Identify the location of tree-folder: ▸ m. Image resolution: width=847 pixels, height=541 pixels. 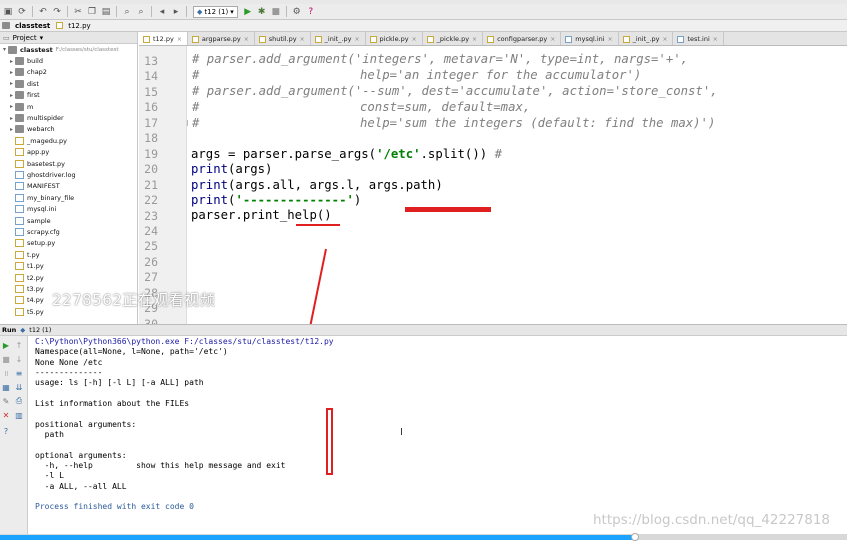
(68, 106).